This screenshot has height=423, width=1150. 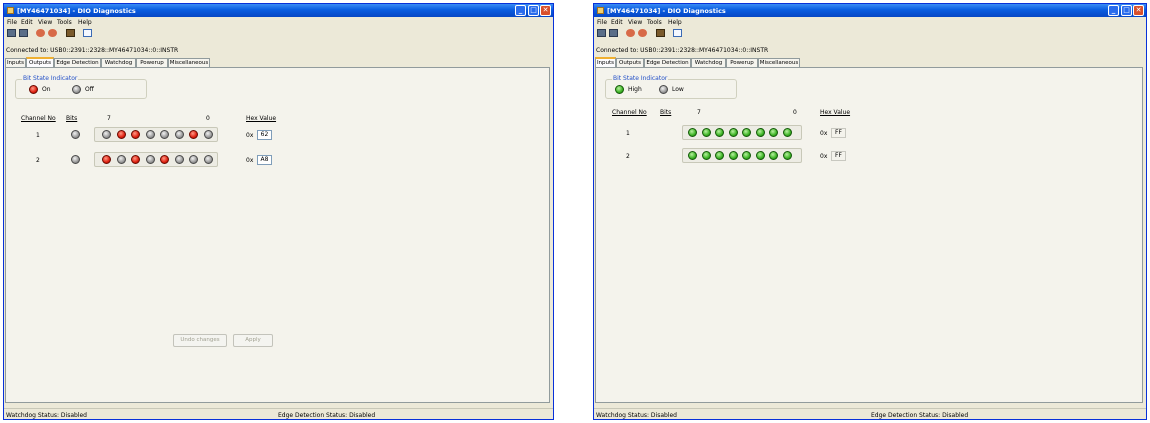 What do you see at coordinates (264, 135) in the screenshot?
I see `channel-1-hex-input: 62` at bounding box center [264, 135].